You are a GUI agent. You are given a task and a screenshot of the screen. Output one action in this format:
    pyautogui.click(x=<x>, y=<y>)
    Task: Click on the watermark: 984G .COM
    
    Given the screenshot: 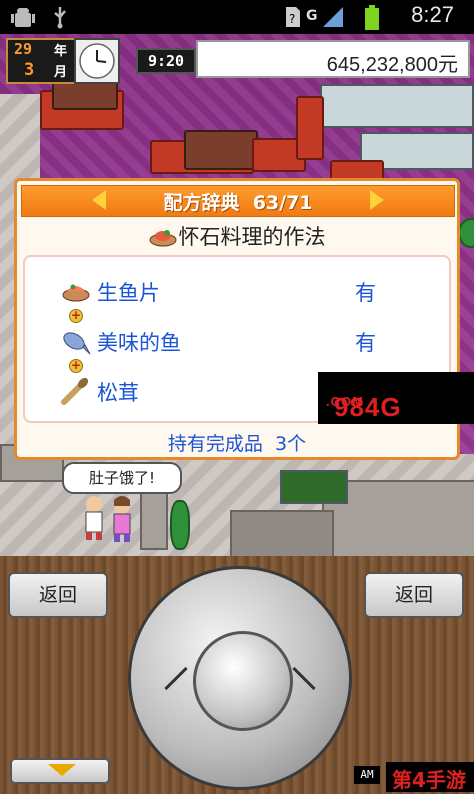 What is the action you would take?
    pyautogui.click(x=396, y=398)
    